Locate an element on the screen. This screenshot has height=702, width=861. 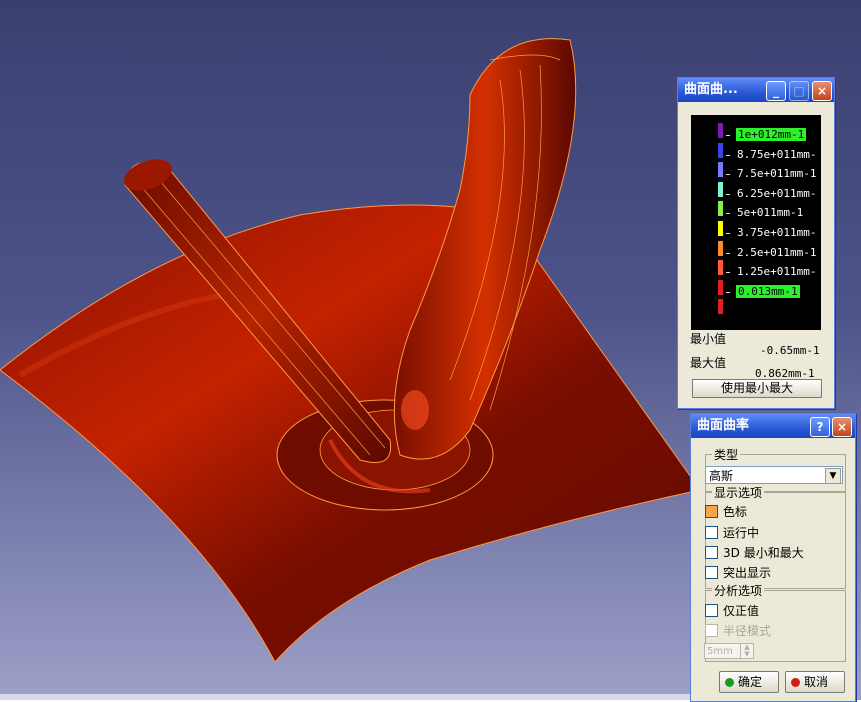
type-select: 高斯 ▼ is located at coordinates (774, 475).